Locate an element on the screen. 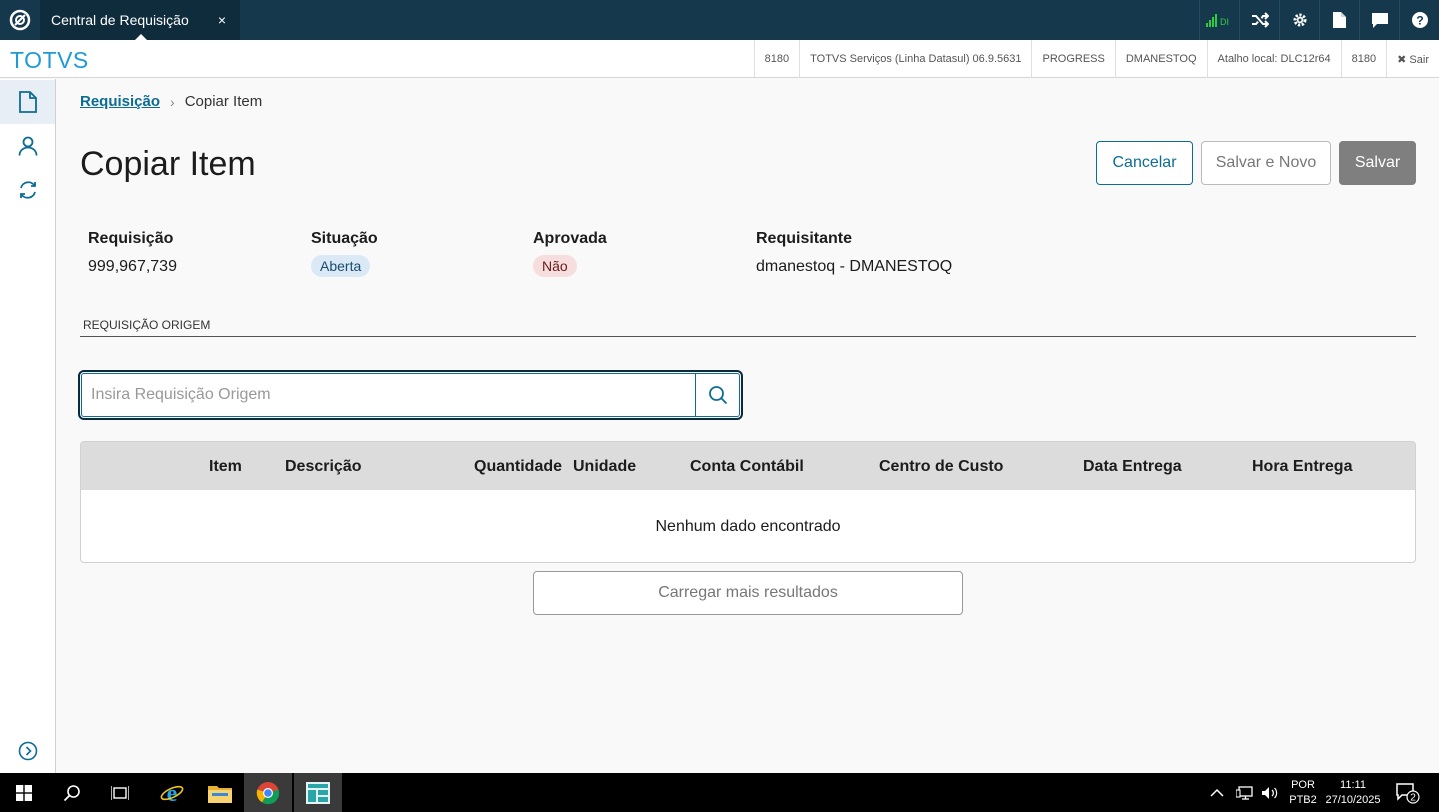 Image resolution: width=1439 pixels, height=812 pixels. column-header-data-entrega: Data Entrega is located at coordinates (1132, 467).